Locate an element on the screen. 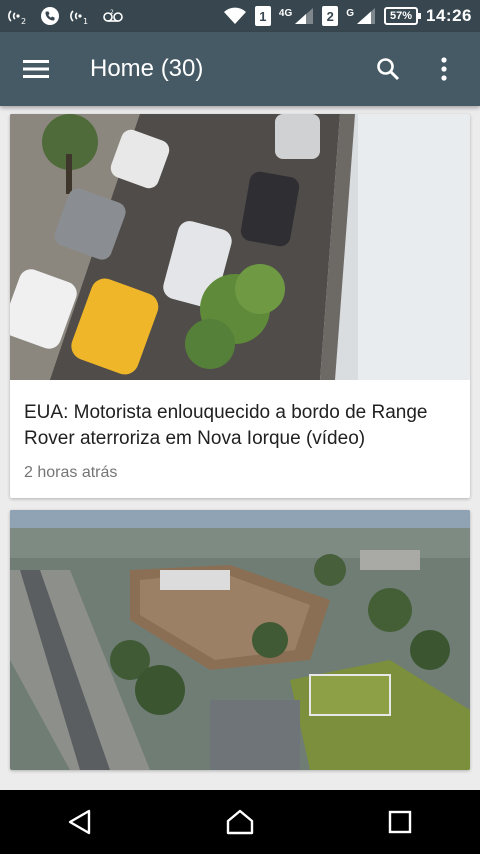 This screenshot has width=480, height=854. wifi-icon is located at coordinates (235, 16).